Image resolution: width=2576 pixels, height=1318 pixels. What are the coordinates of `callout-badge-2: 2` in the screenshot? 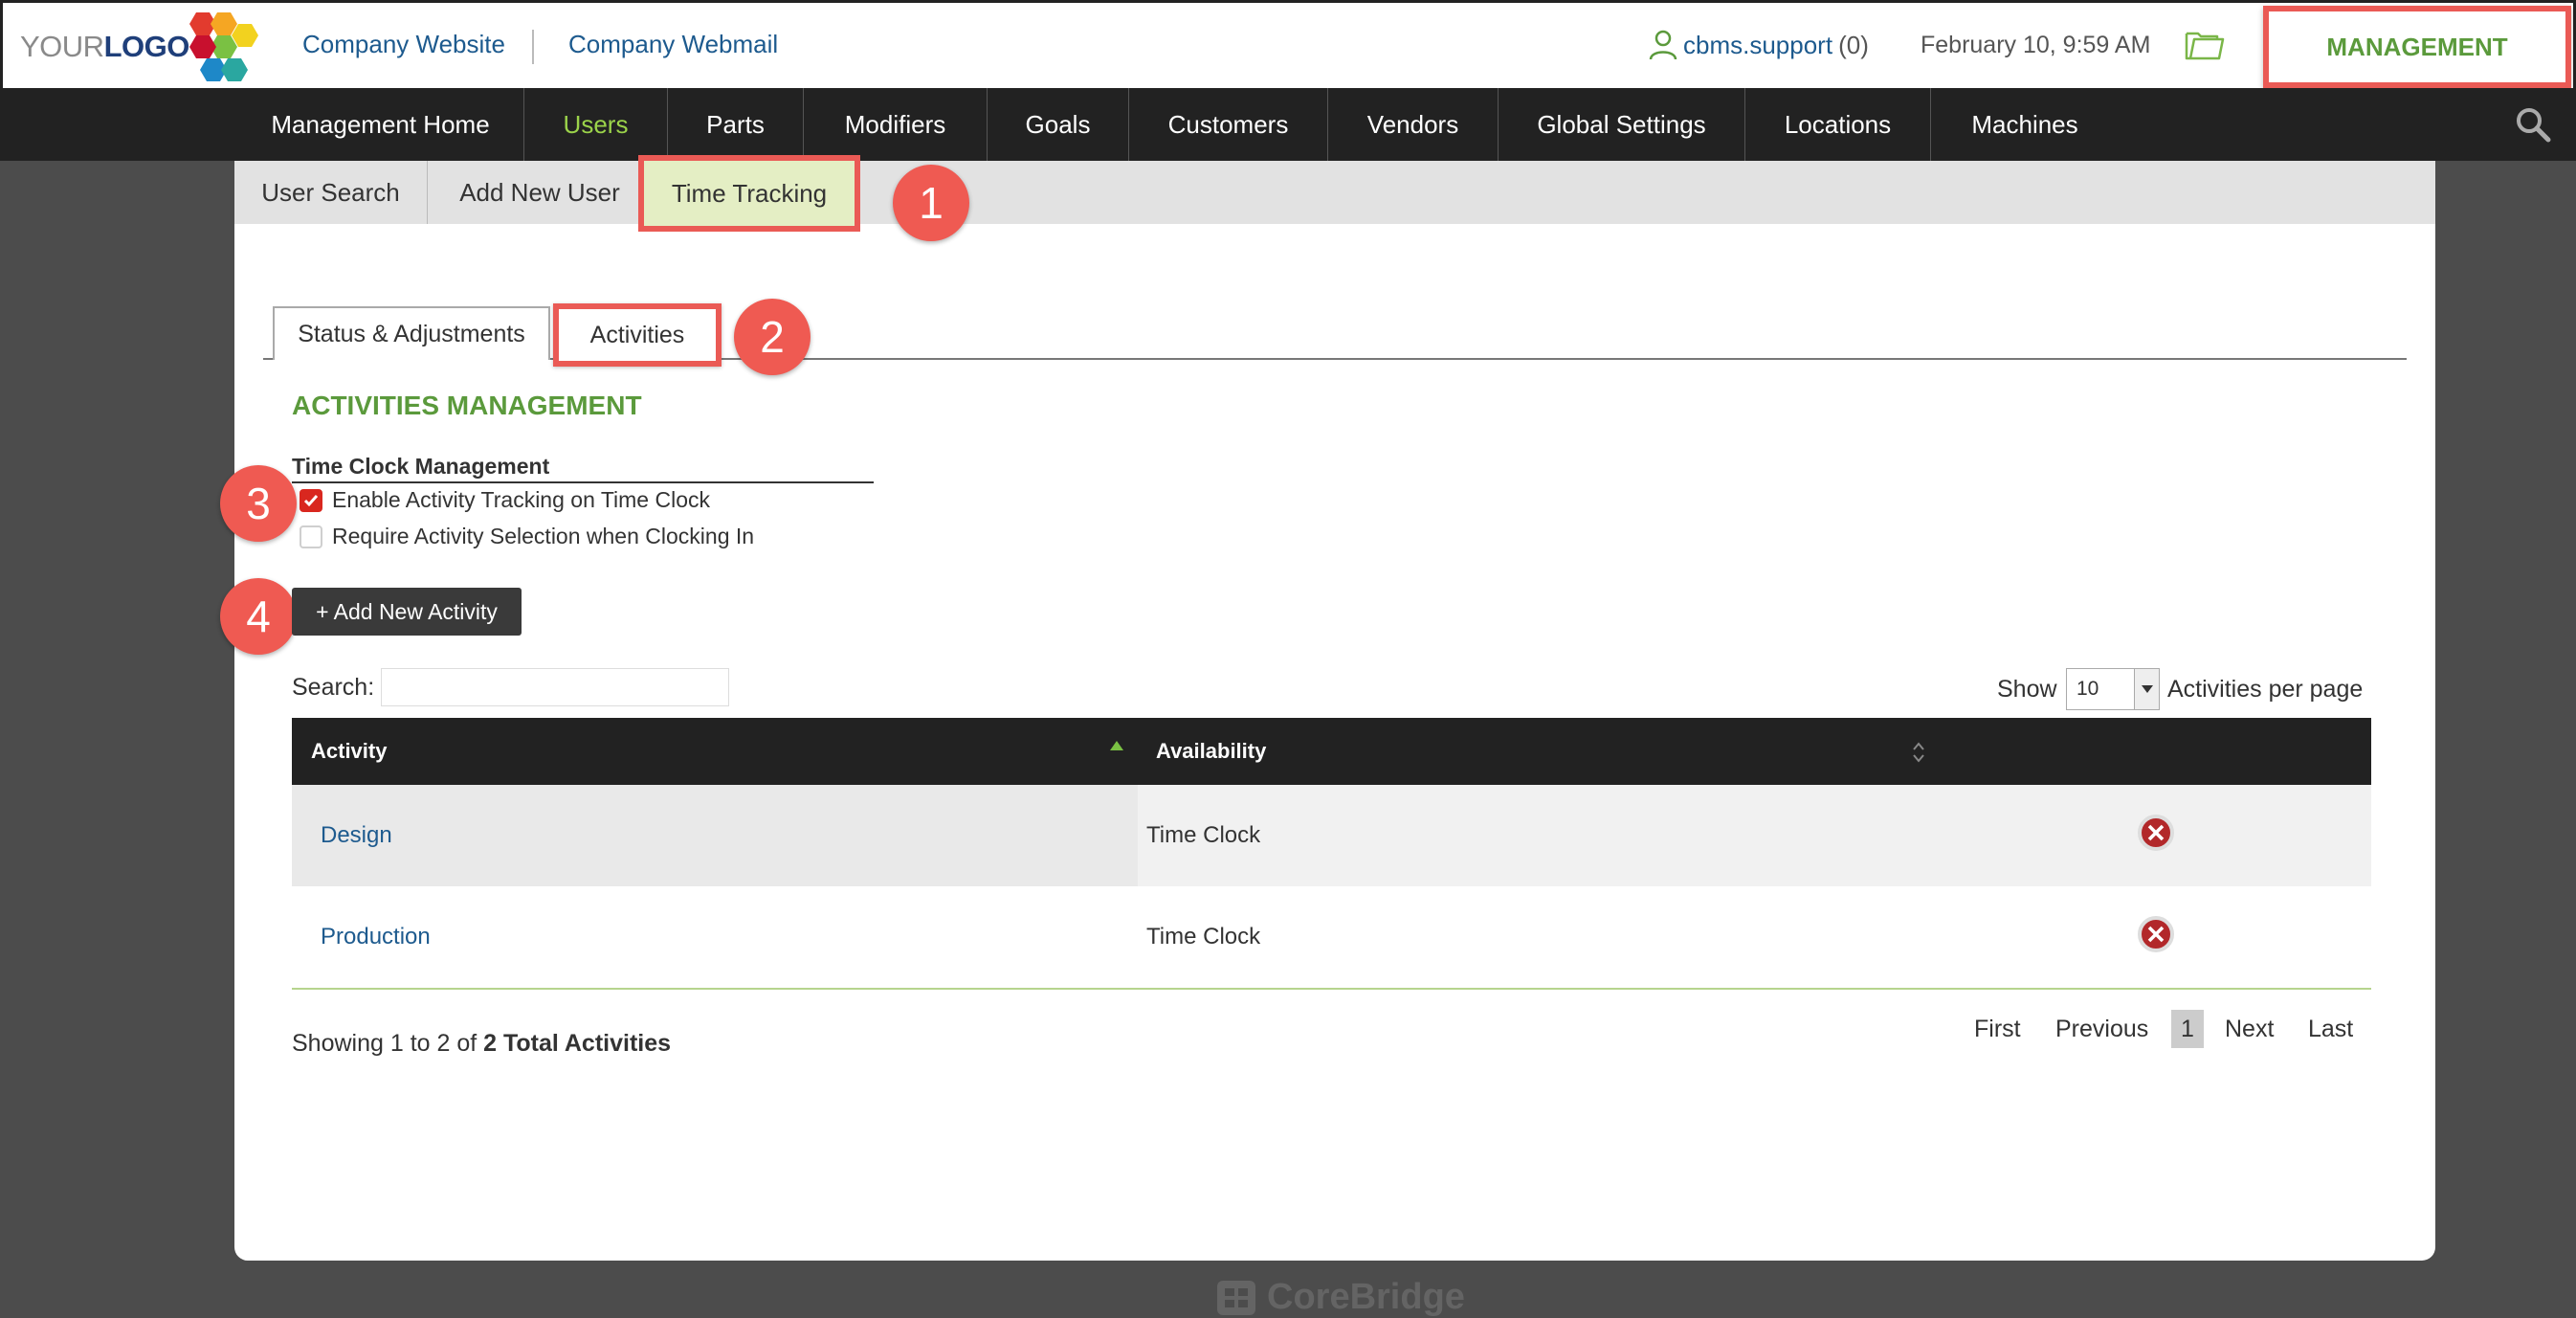 It's located at (772, 337).